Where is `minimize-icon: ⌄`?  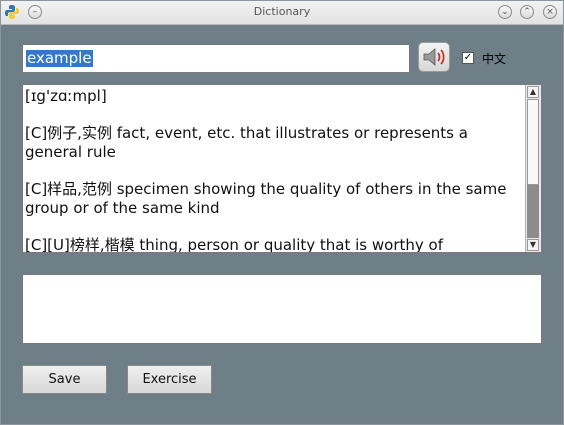
minimize-icon: ⌄ is located at coordinates (505, 12).